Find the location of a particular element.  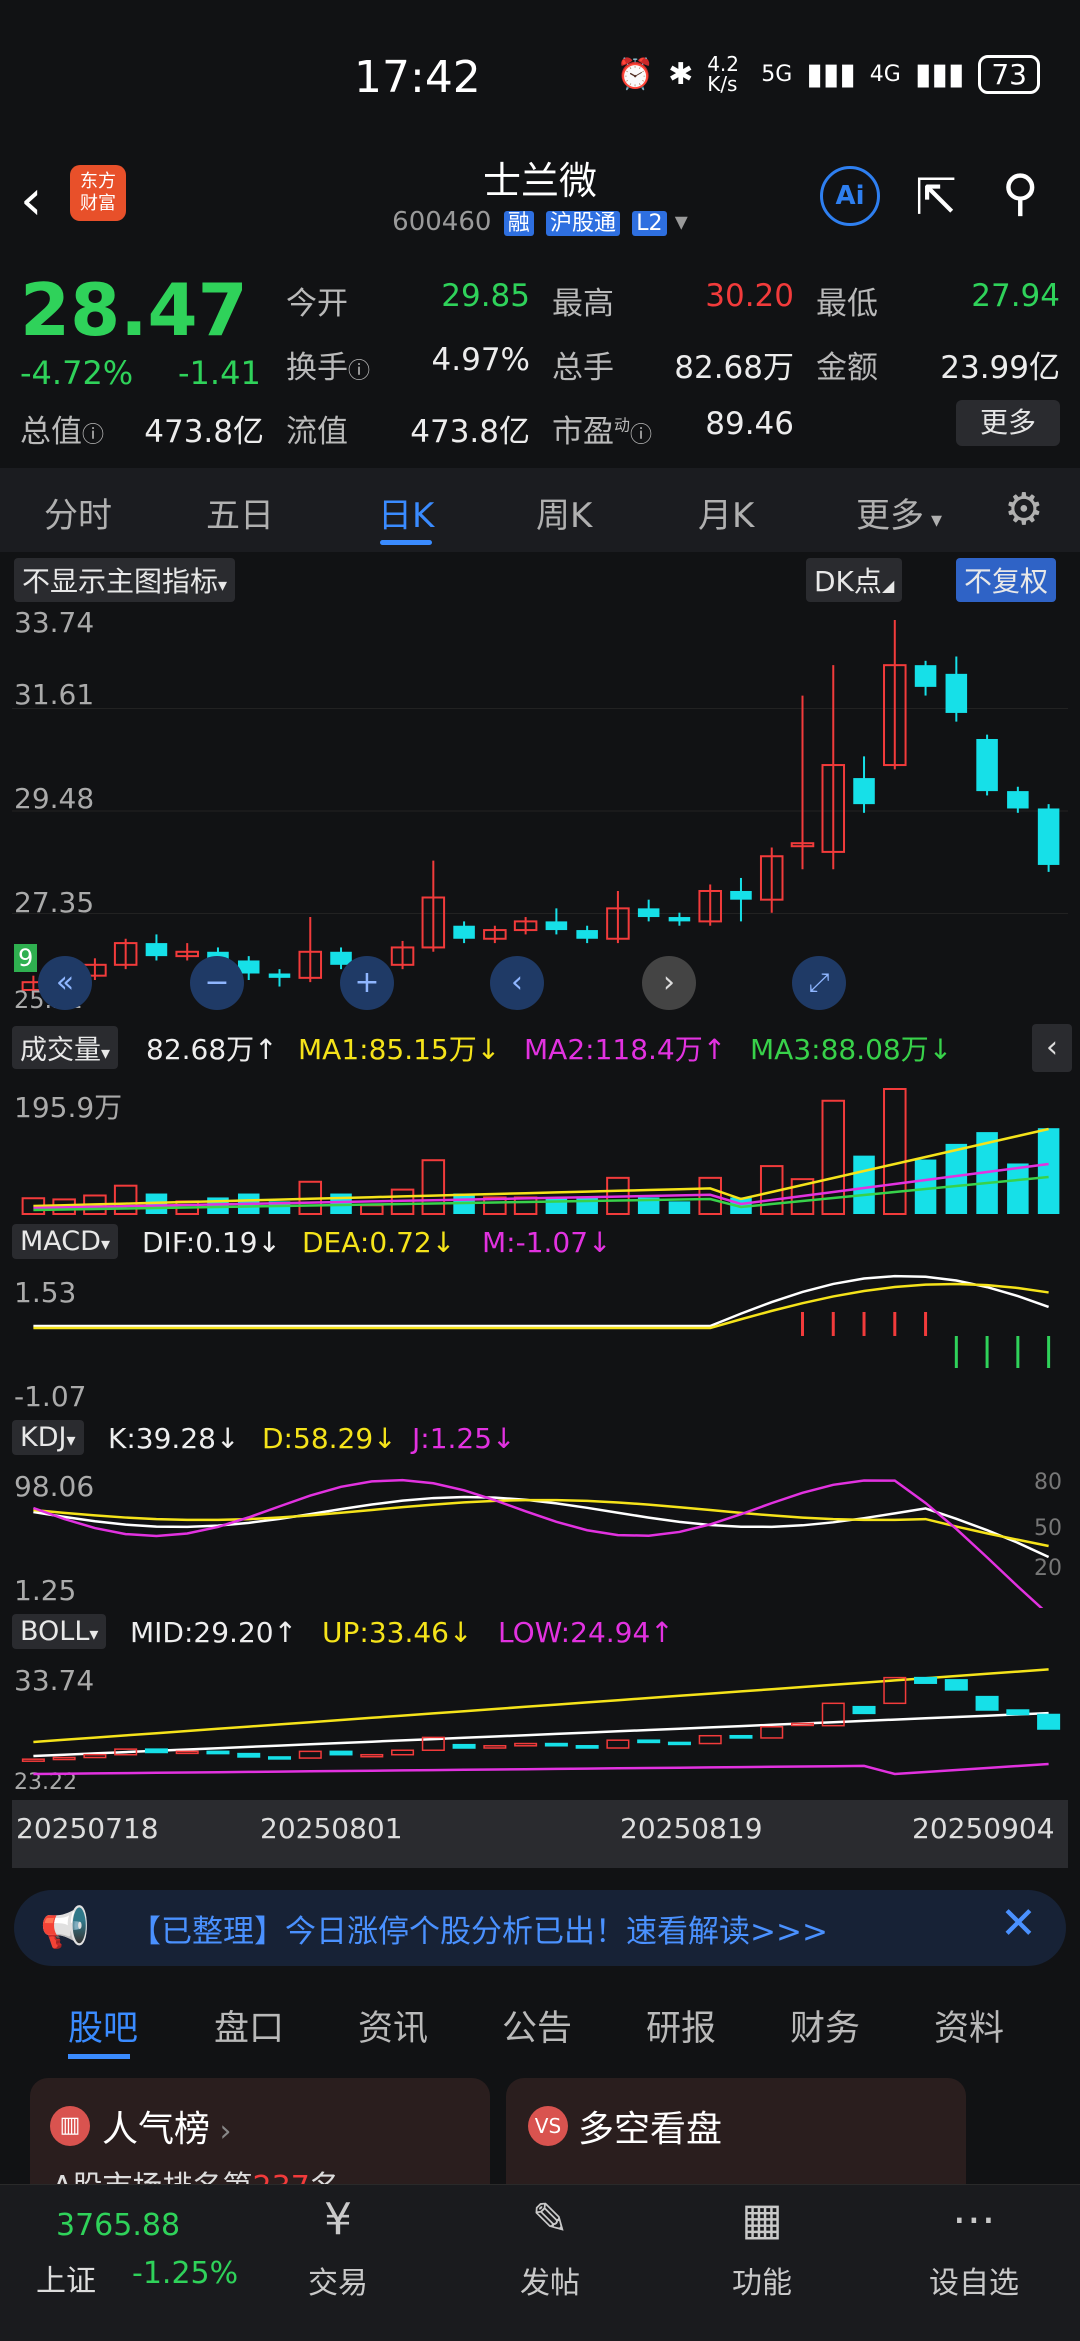

volume-chart is located at coordinates (540, 1146).